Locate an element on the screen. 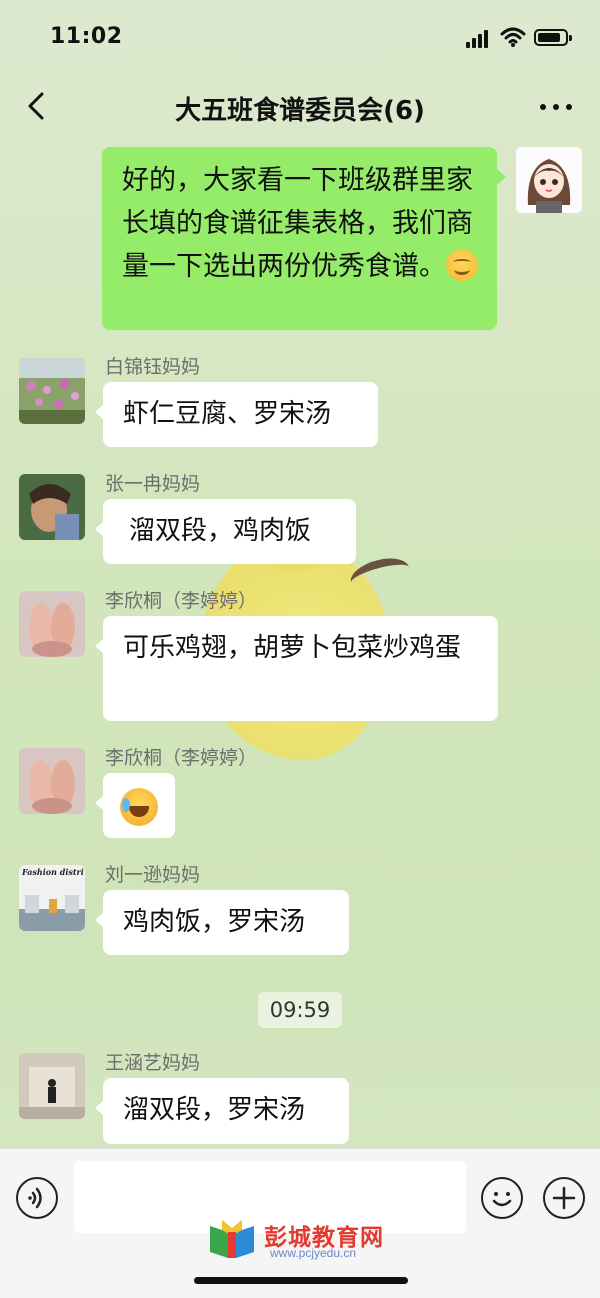 This screenshot has width=600, height=1298. message-text: 虾仁豆腐、罗宋汤 is located at coordinates (227, 414).